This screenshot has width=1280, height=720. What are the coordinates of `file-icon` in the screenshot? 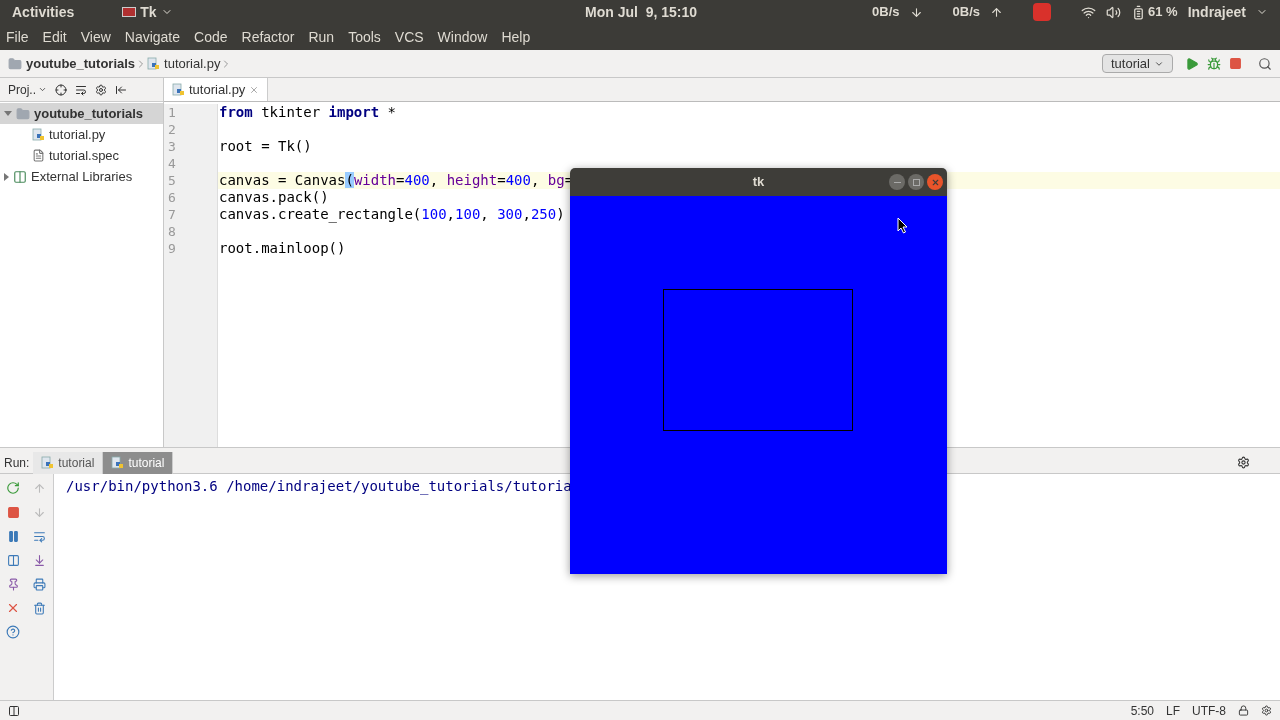 It's located at (38, 155).